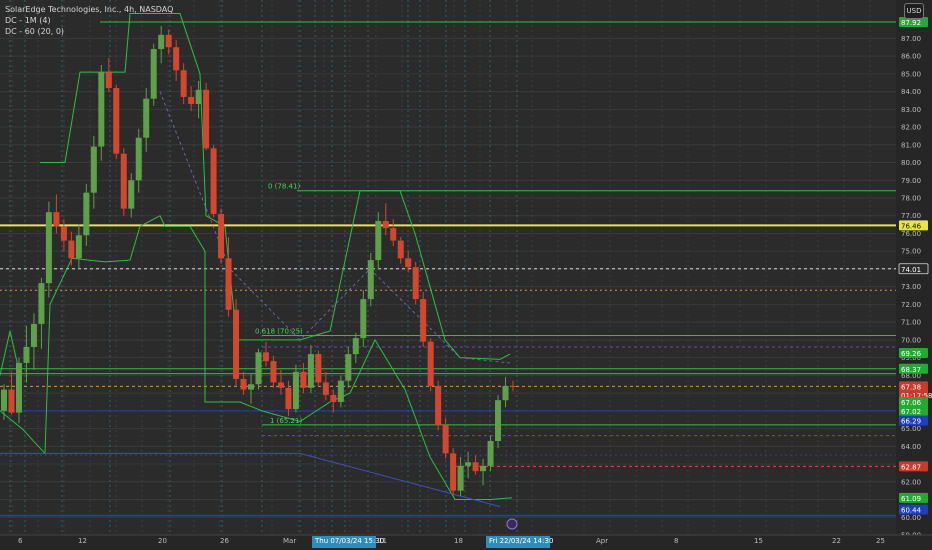  Describe the element at coordinates (286, 421) in the screenshot. I see `fib-label: 1 (65.21)` at that location.